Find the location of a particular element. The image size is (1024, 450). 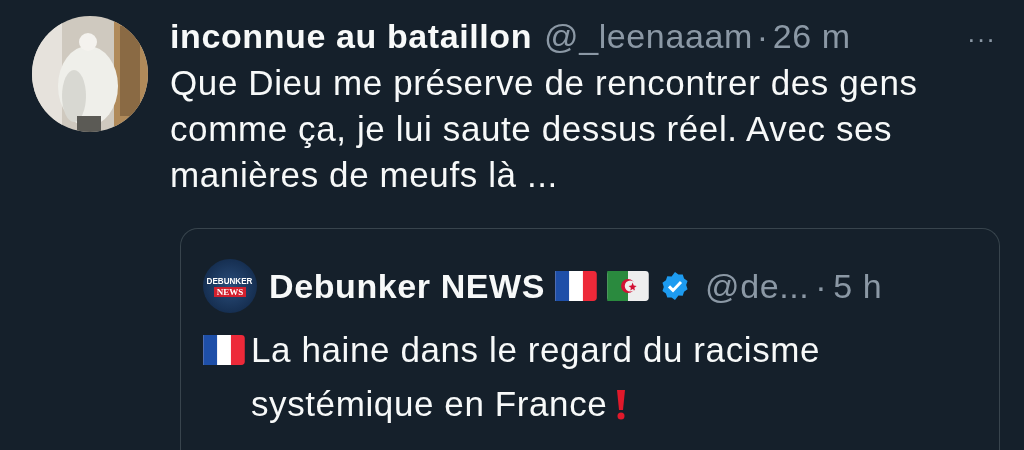

user-handle: @_leenaaam is located at coordinates (648, 36).